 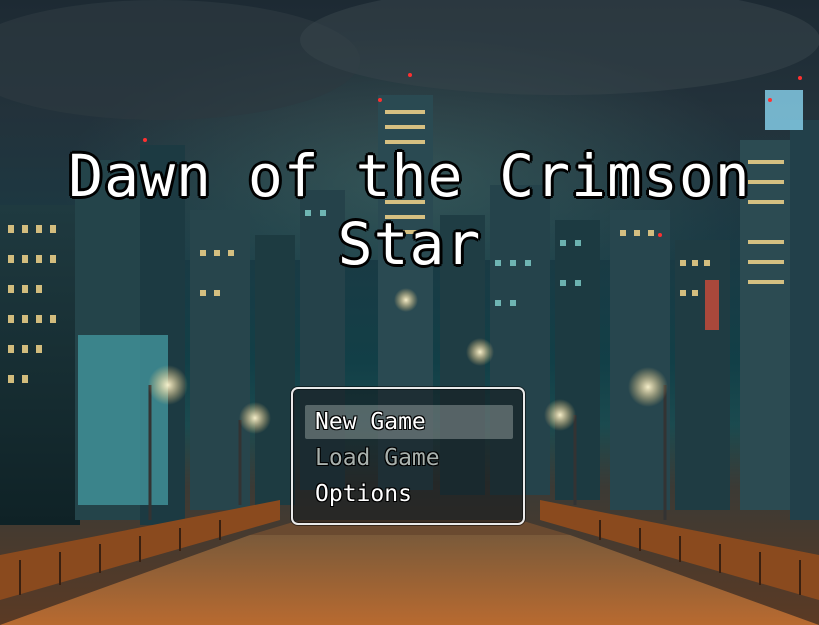 I want to click on options-option: Options, so click(x=409, y=494).